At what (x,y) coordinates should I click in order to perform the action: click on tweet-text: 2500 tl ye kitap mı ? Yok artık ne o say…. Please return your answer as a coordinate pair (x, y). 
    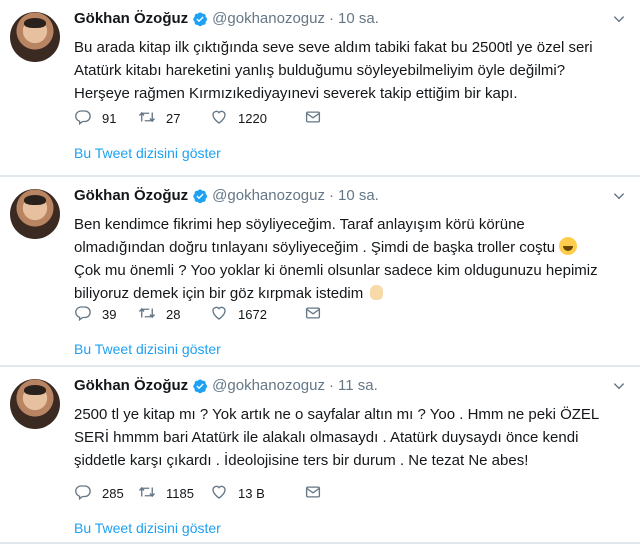
    Looking at the image, I should click on (339, 437).